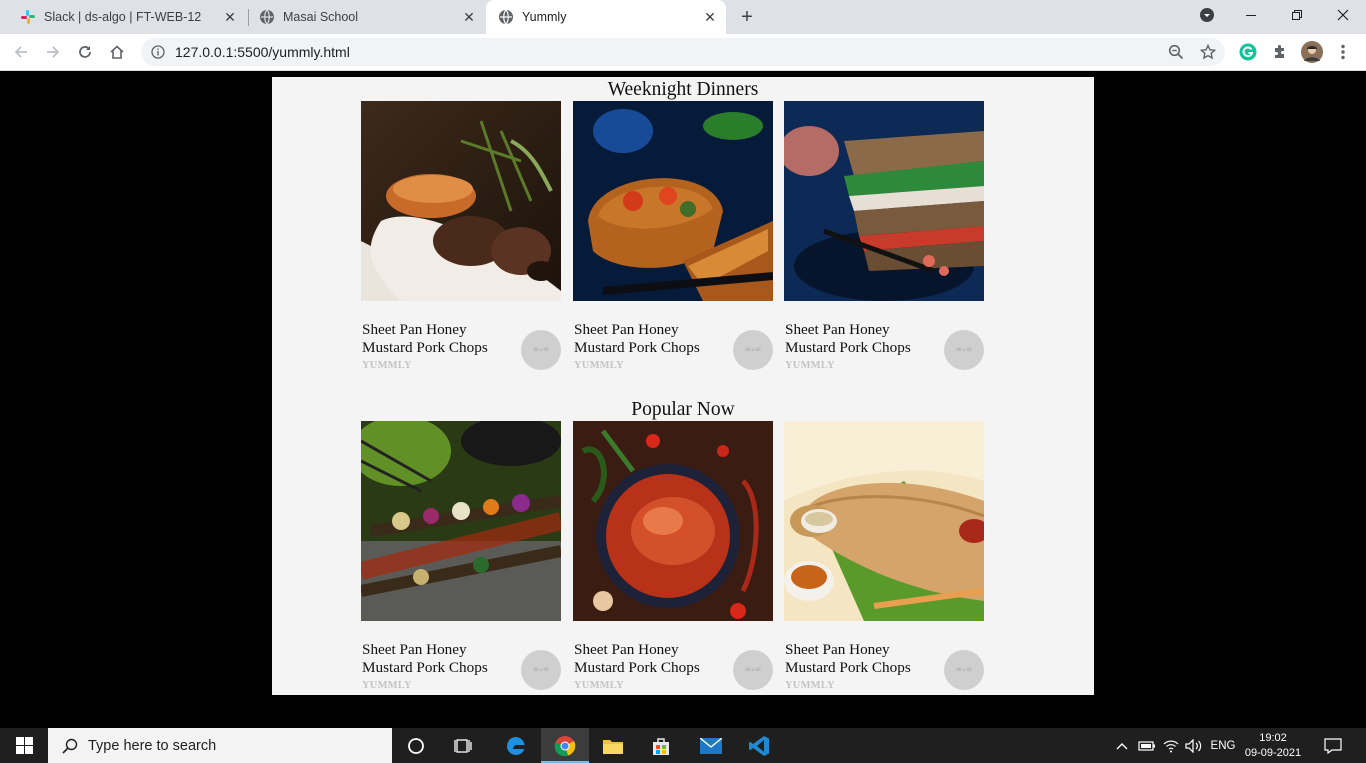 The image size is (1366, 763). I want to click on wifi-icon, so click(1171, 746).